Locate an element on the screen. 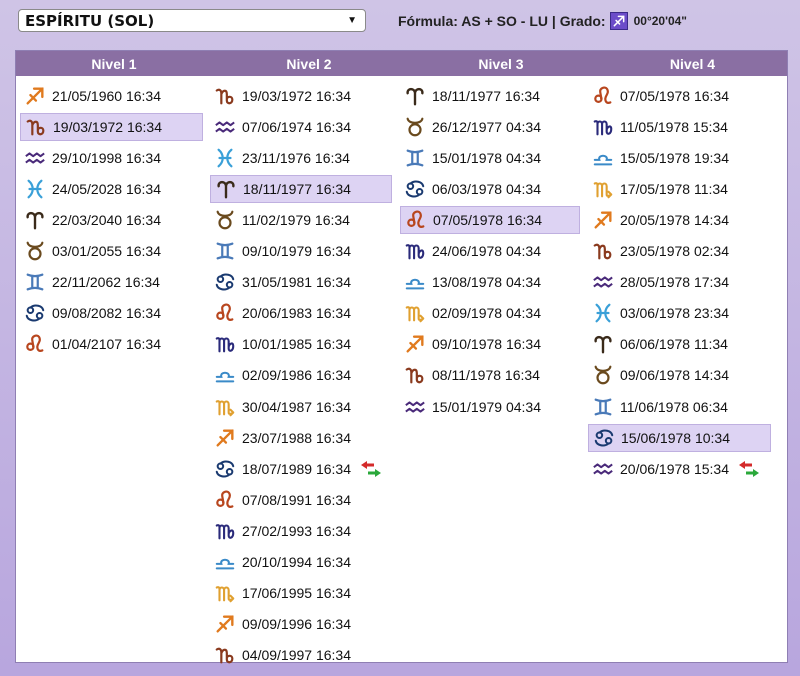 The width and height of the screenshot is (800, 676). header-nivel-3: Nivel 3 is located at coordinates (501, 64).